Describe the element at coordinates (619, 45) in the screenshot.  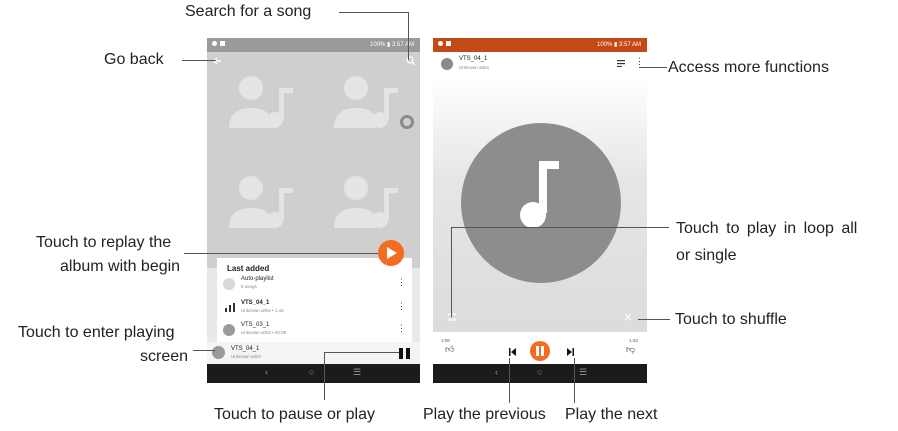
I see `status-text: 100% ▮ 3:57 AM` at that location.